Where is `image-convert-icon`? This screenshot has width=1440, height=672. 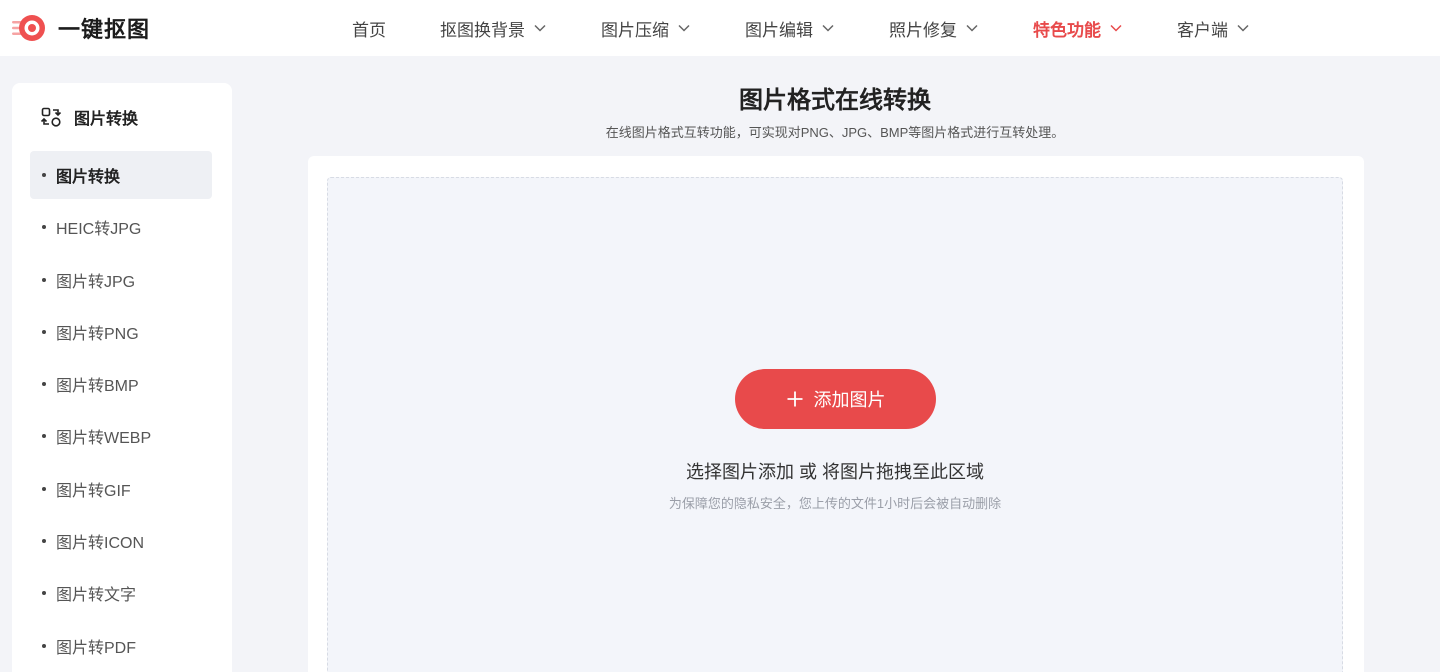 image-convert-icon is located at coordinates (51, 117).